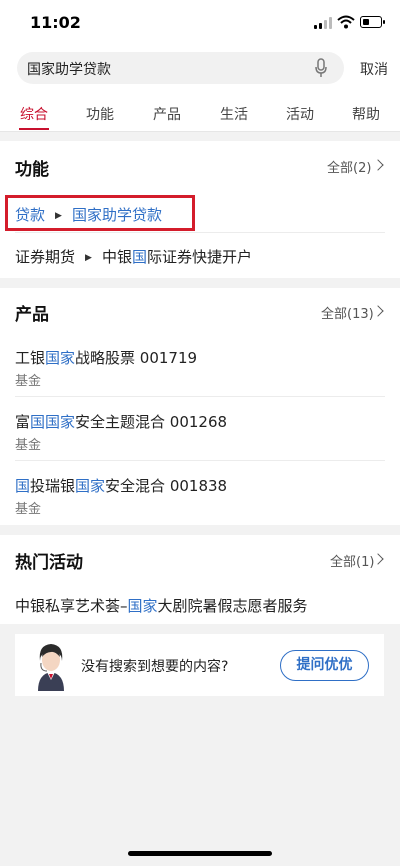  Describe the element at coordinates (161, 605) in the screenshot. I see `activity-item: 中银私享艺术荟–国家大剧院暑假志愿者服务` at that location.